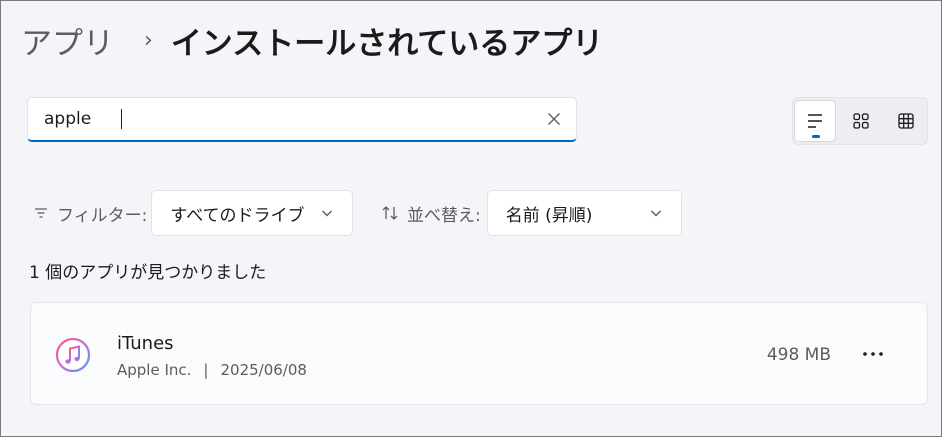 The height and width of the screenshot is (437, 942). I want to click on view-toggle, so click(860, 121).